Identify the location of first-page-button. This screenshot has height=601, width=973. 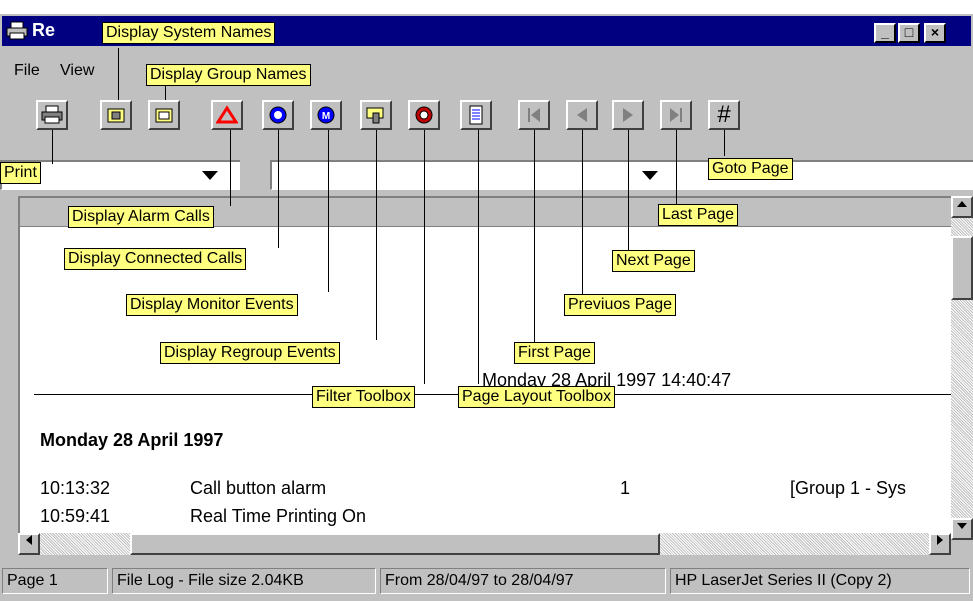
(534, 115).